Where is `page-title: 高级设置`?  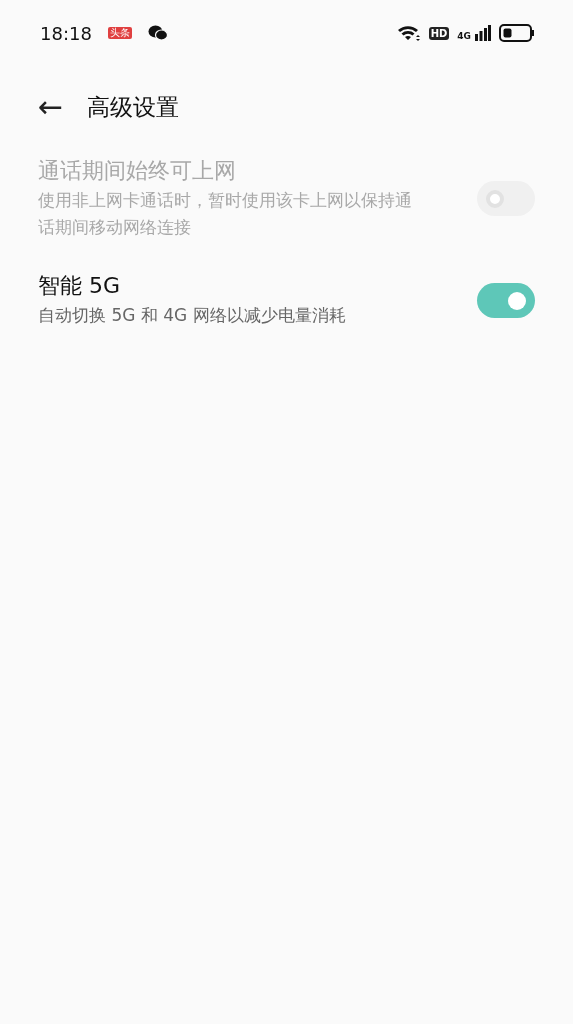 page-title: 高级设置 is located at coordinates (133, 107).